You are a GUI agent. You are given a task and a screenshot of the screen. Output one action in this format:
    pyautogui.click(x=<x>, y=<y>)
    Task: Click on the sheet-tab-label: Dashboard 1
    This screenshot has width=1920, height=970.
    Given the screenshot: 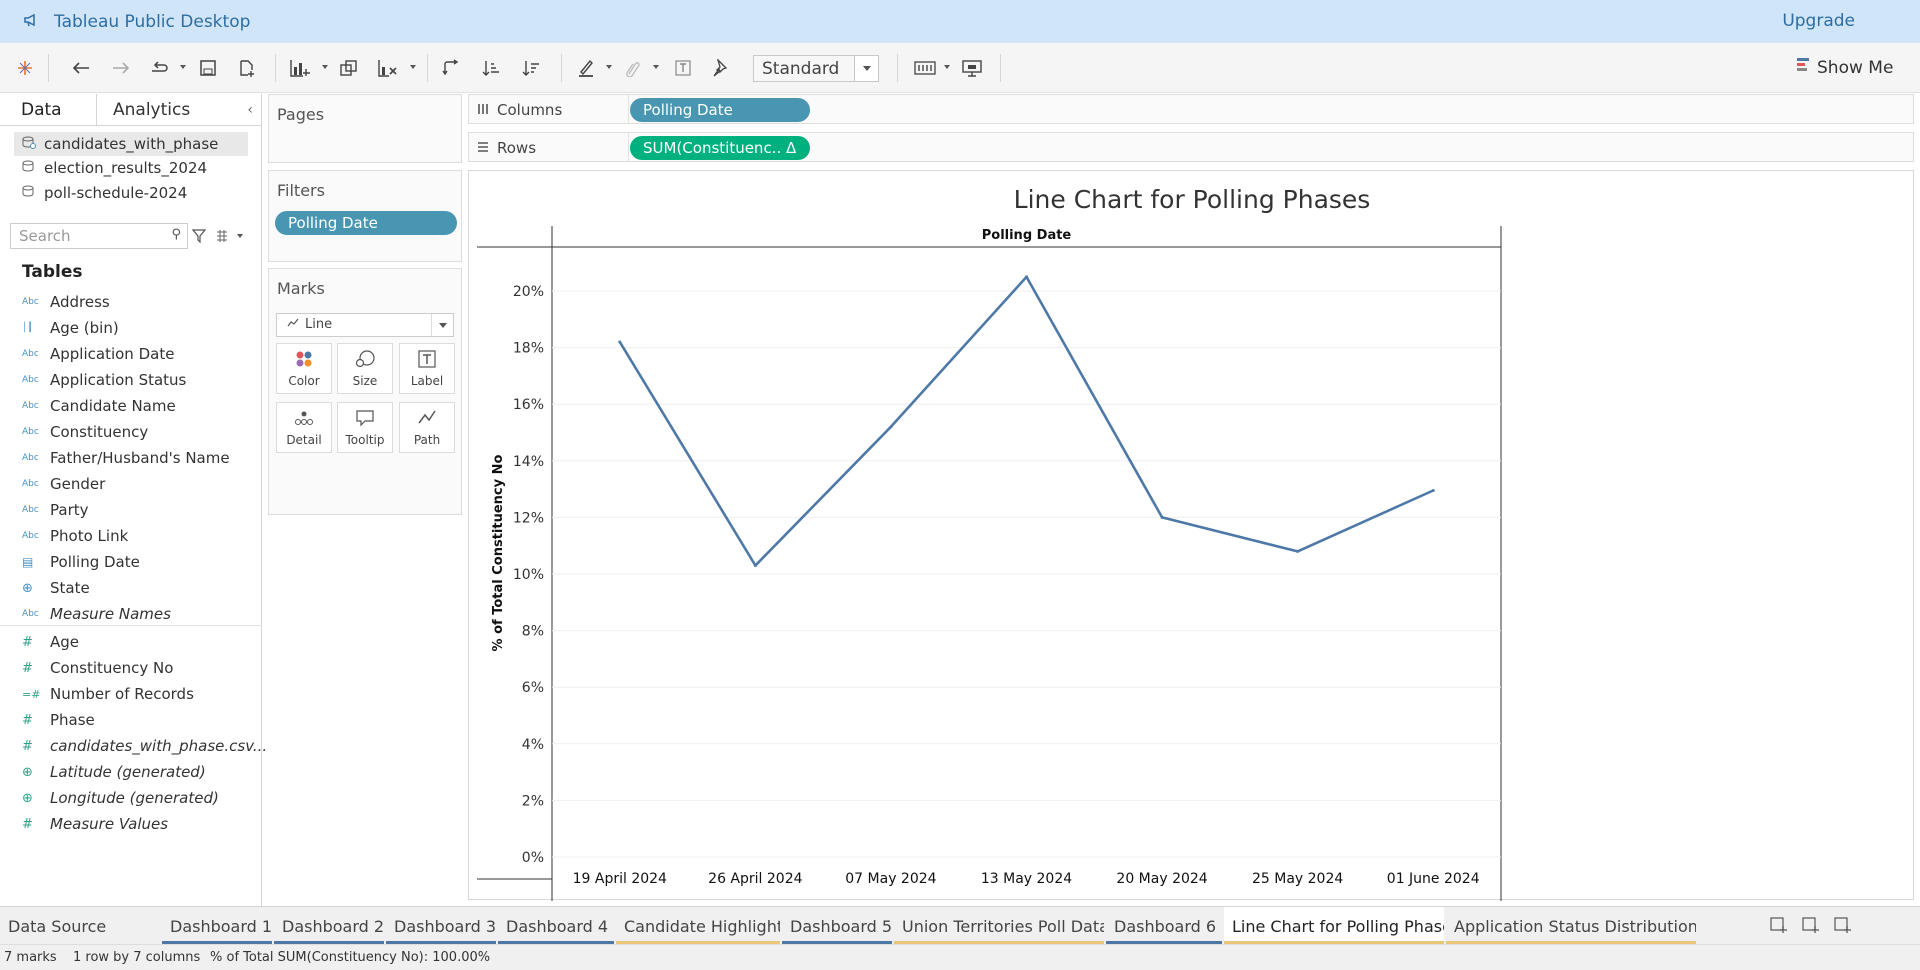 What is the action you would take?
    pyautogui.click(x=221, y=926)
    